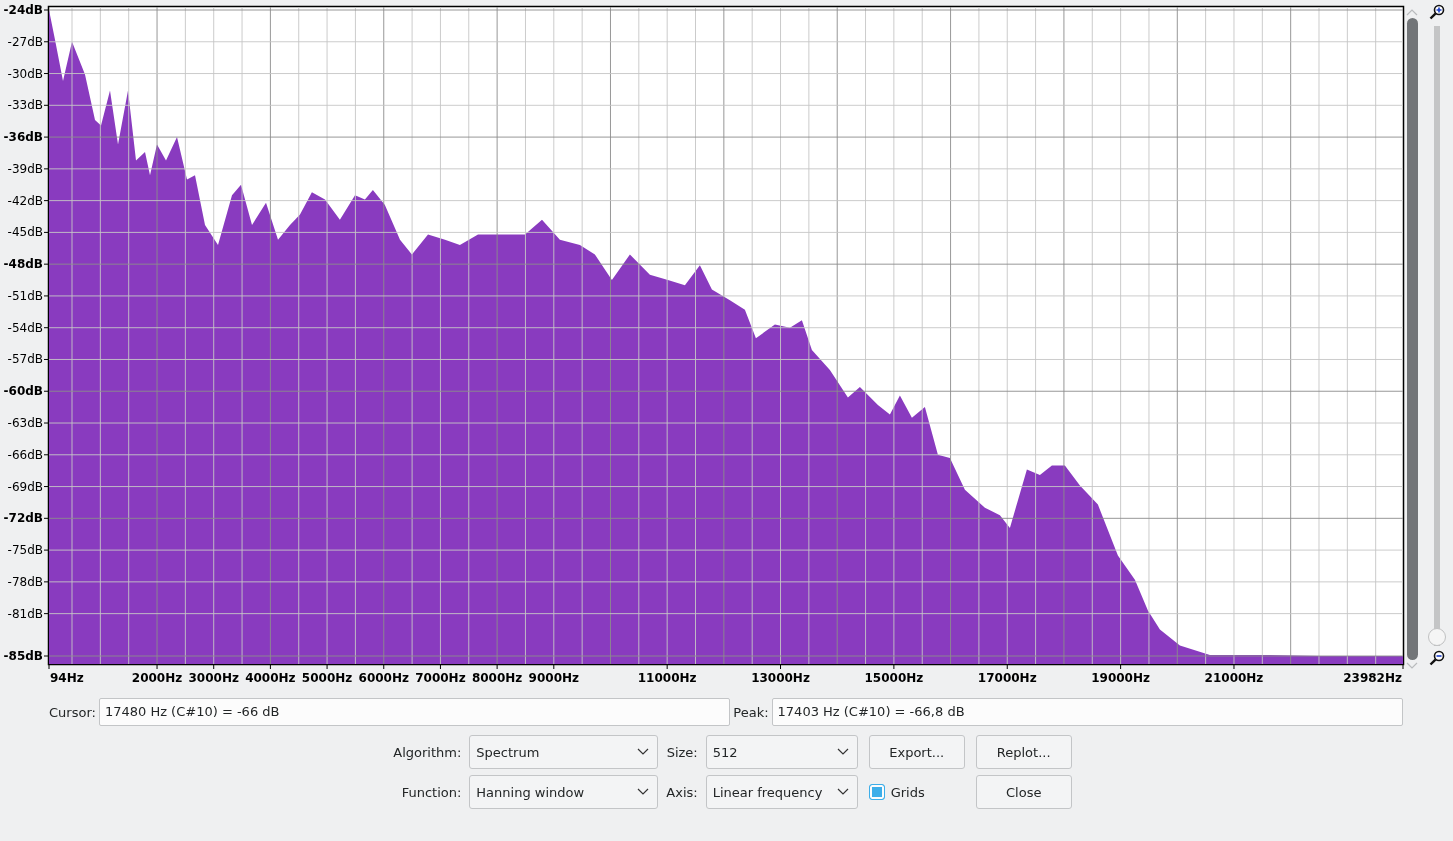 This screenshot has width=1453, height=841. I want to click on axis-label: 9000Hz, so click(553, 678).